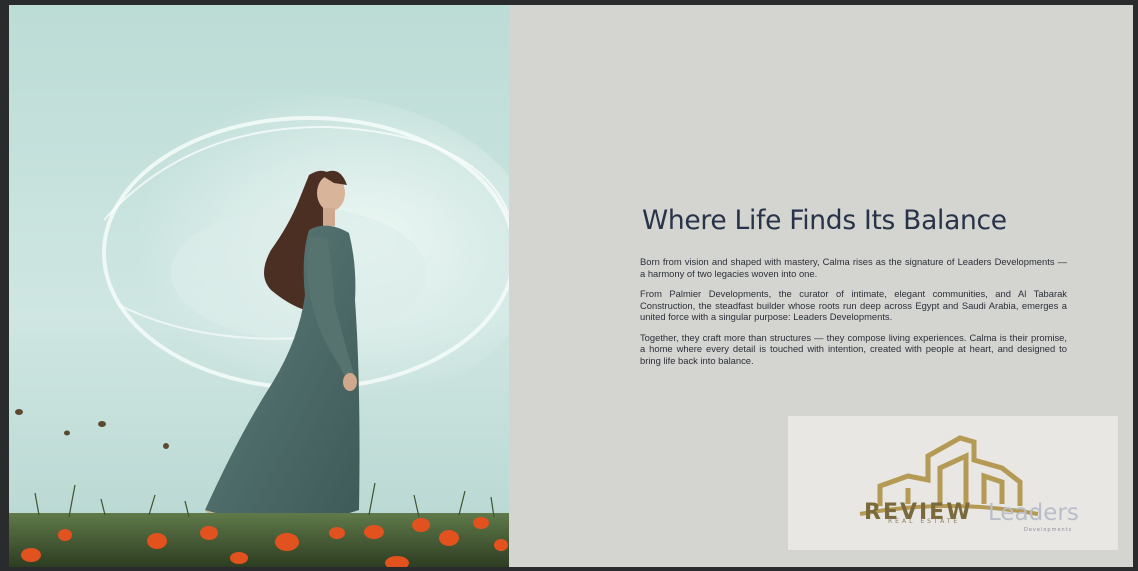 The height and width of the screenshot is (571, 1138). Describe the element at coordinates (953, 483) in the screenshot. I see `leaders-developments-logo: REVIEW REAL ESTATE Leaders Developments` at that location.